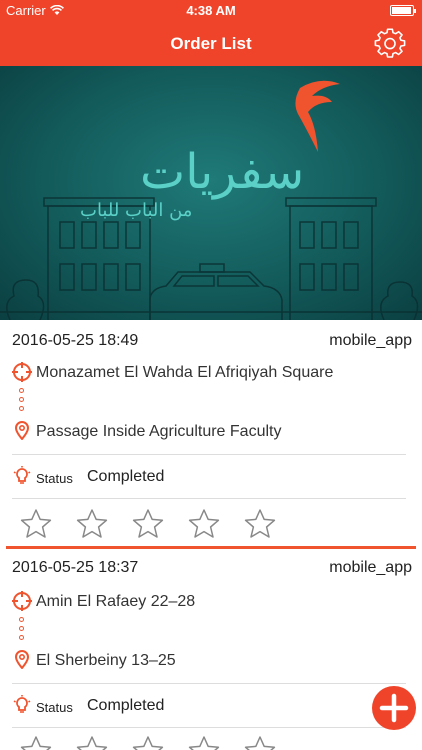 Image resolution: width=422 pixels, height=750 pixels. Describe the element at coordinates (136, 210) in the screenshot. I see `brand-slogan: من الباب للباب` at that location.